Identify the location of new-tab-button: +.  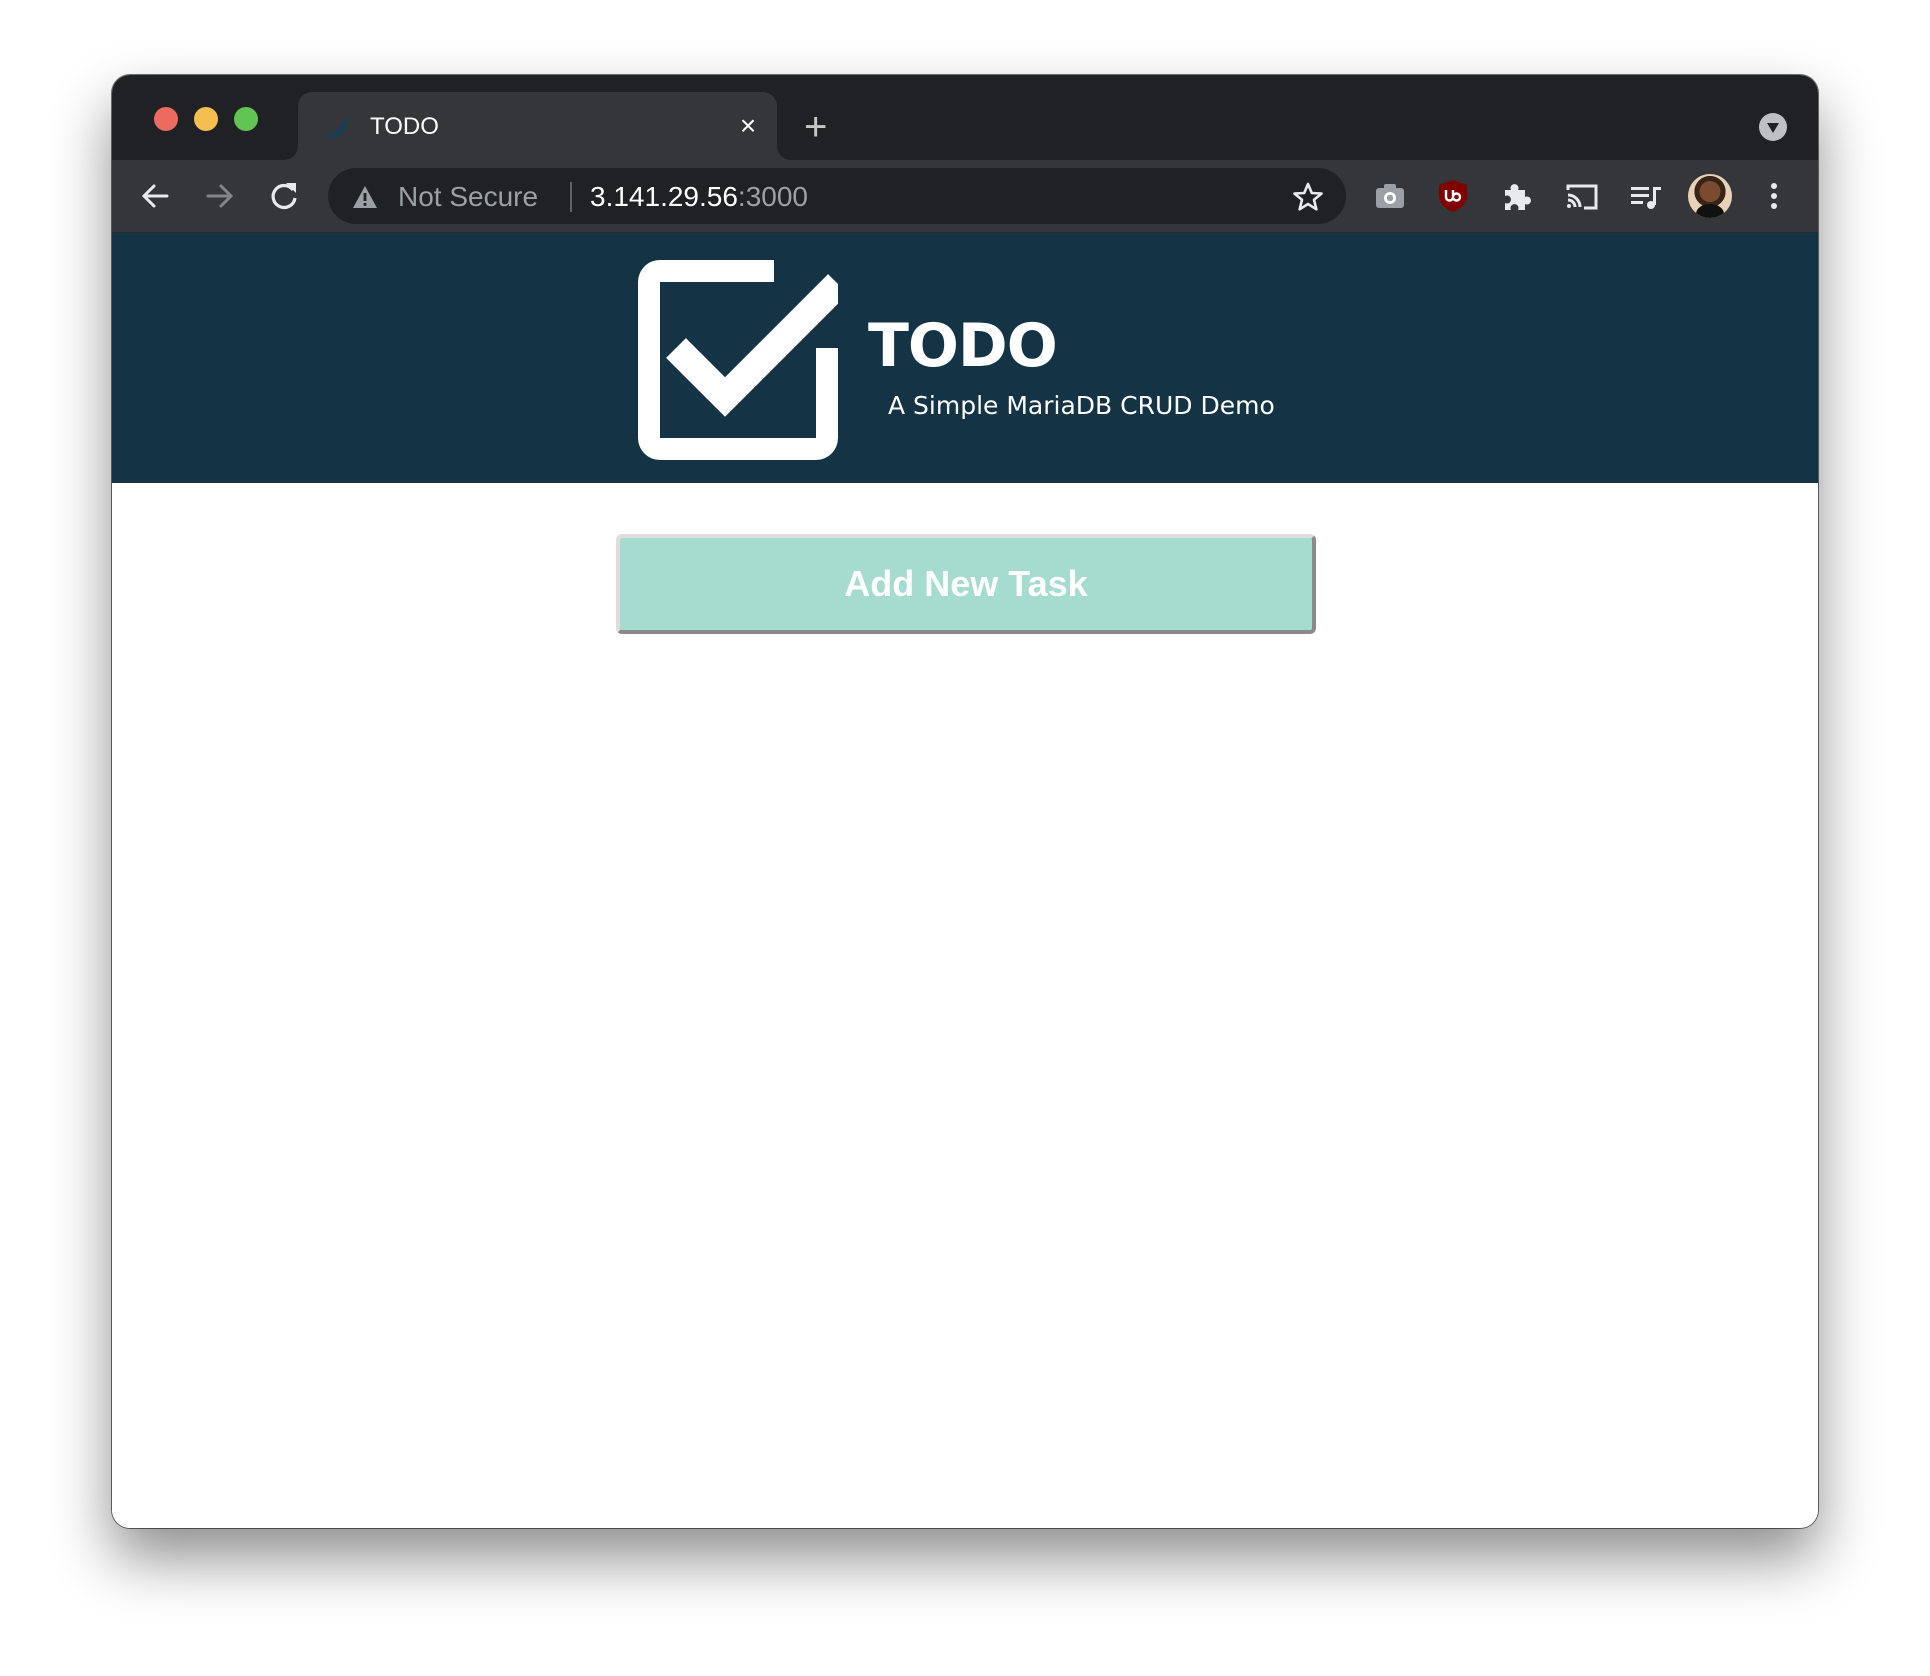
(815, 127).